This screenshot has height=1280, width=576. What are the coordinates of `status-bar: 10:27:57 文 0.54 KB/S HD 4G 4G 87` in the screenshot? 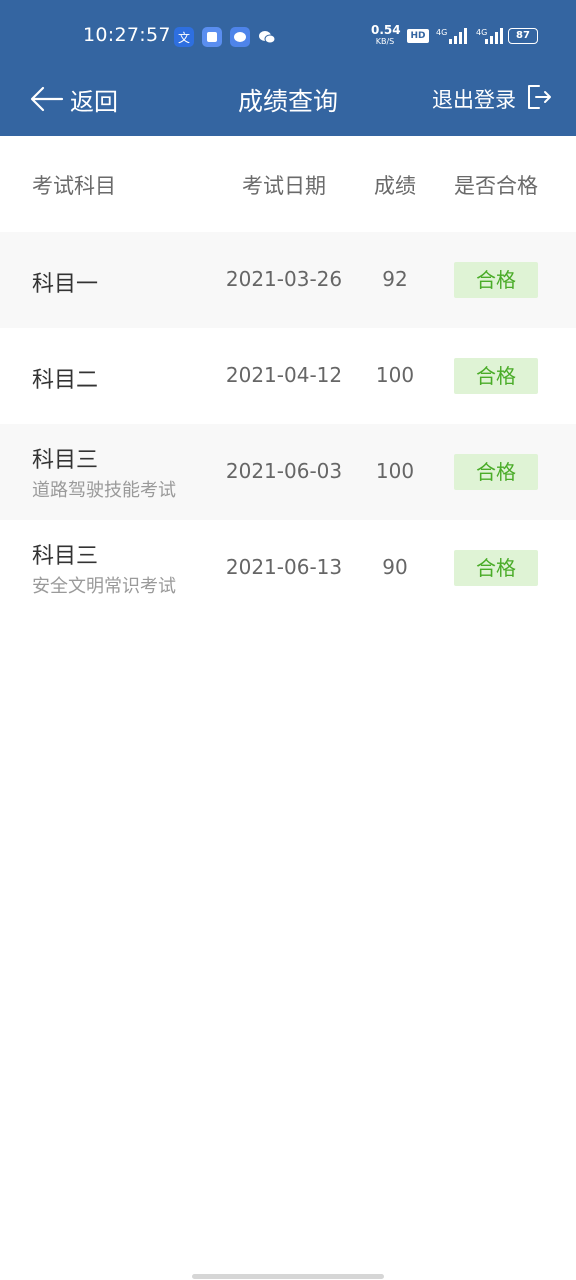 It's located at (288, 35).